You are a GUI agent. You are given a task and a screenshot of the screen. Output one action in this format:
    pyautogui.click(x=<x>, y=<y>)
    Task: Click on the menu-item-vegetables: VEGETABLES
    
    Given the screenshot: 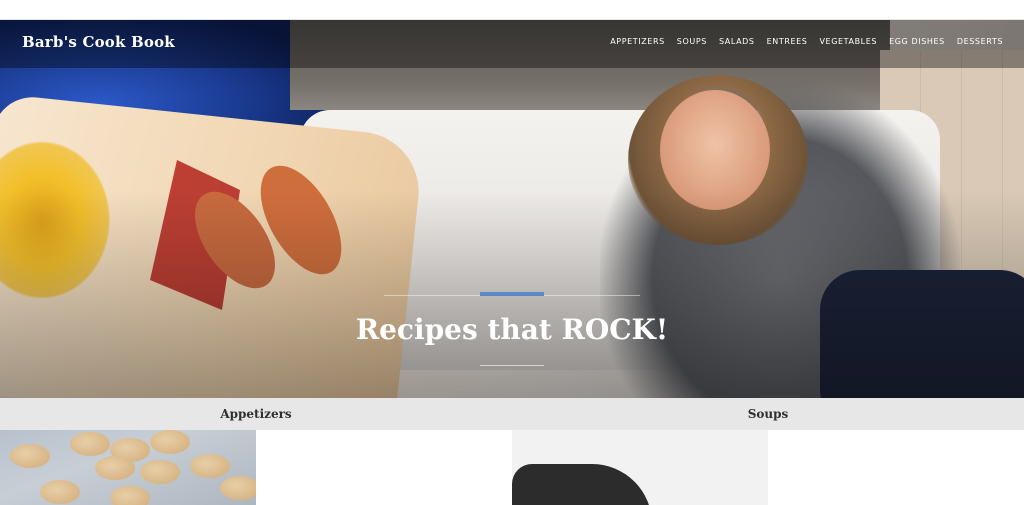 What is the action you would take?
    pyautogui.click(x=848, y=41)
    